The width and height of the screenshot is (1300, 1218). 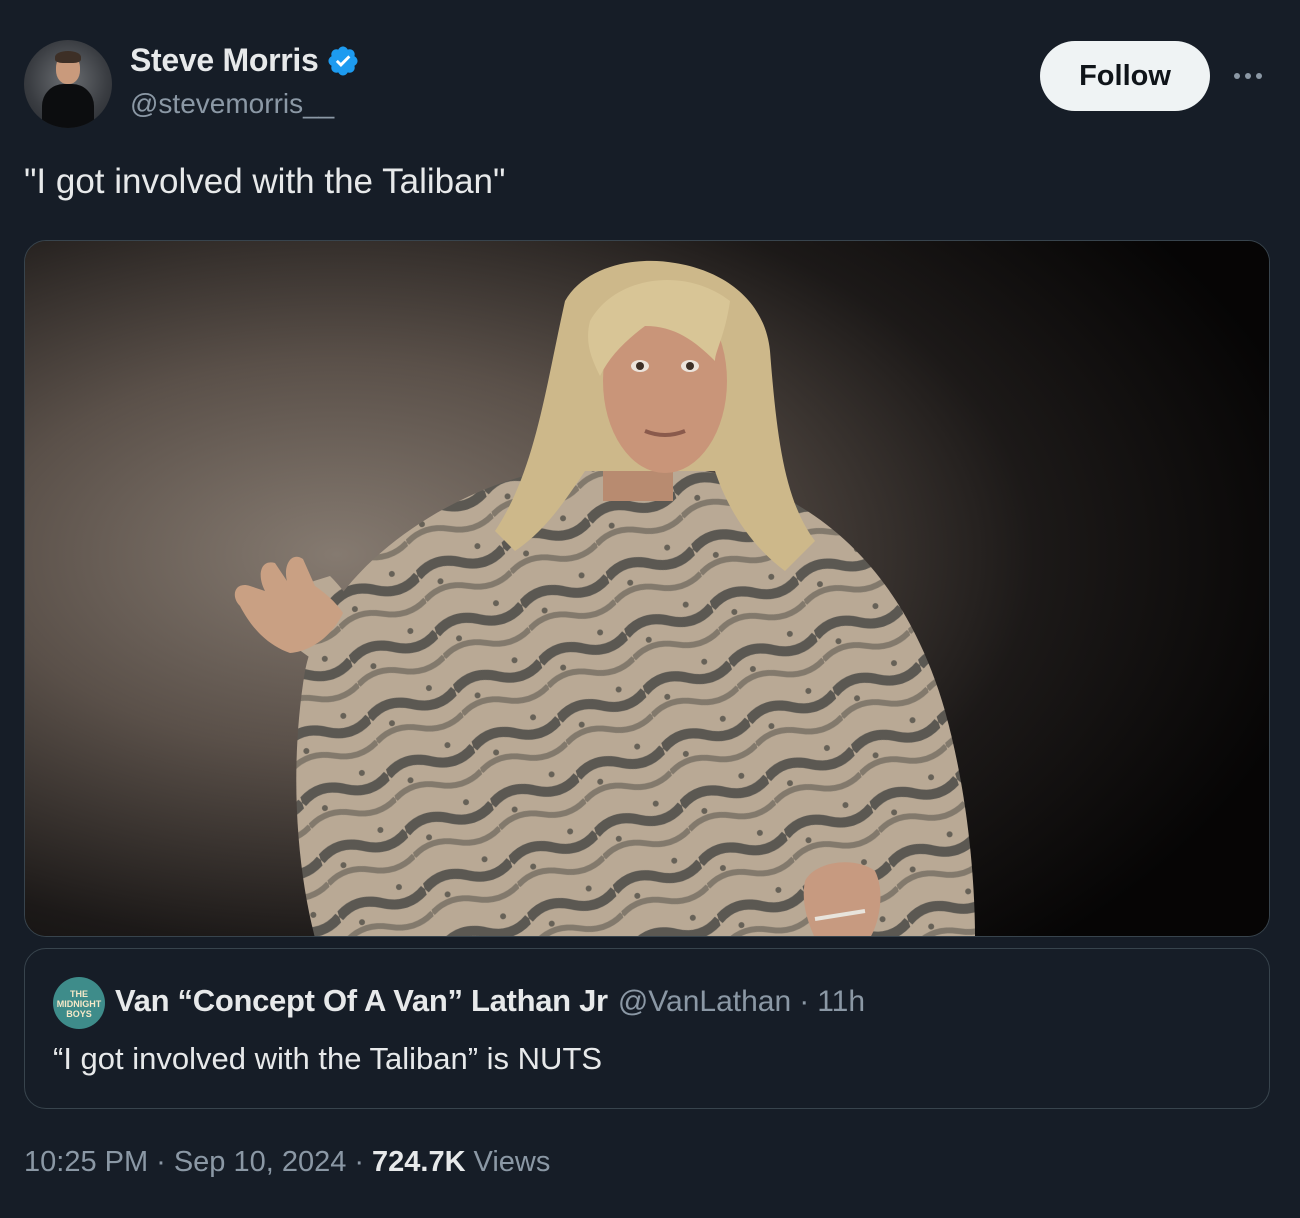 I want to click on tweet-date: Sep 10, 2024, so click(x=260, y=1162).